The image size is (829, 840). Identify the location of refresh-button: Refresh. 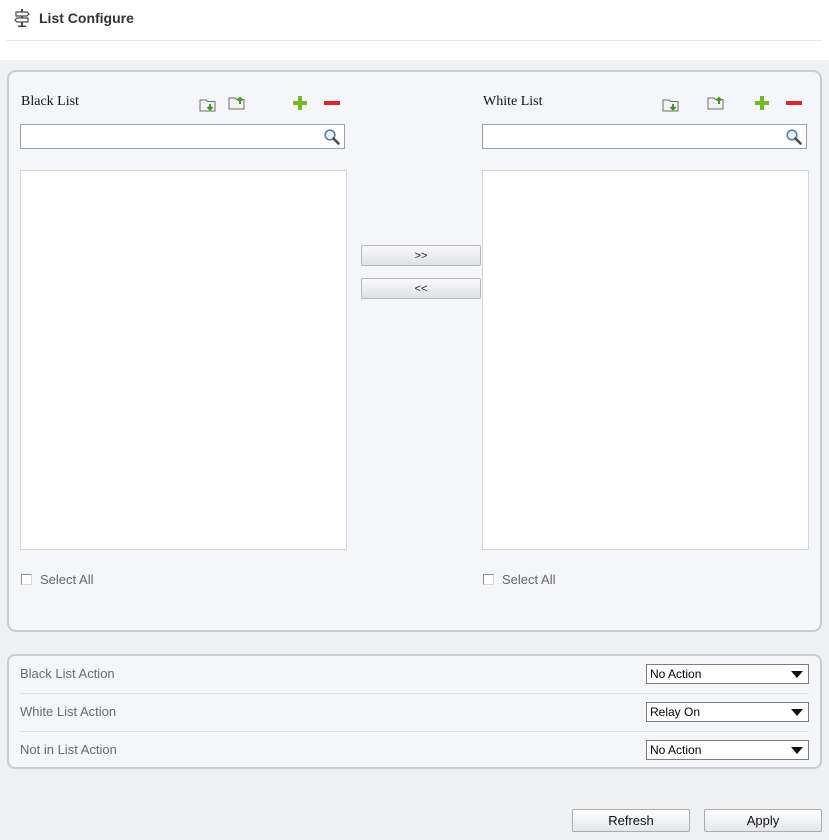
(631, 820).